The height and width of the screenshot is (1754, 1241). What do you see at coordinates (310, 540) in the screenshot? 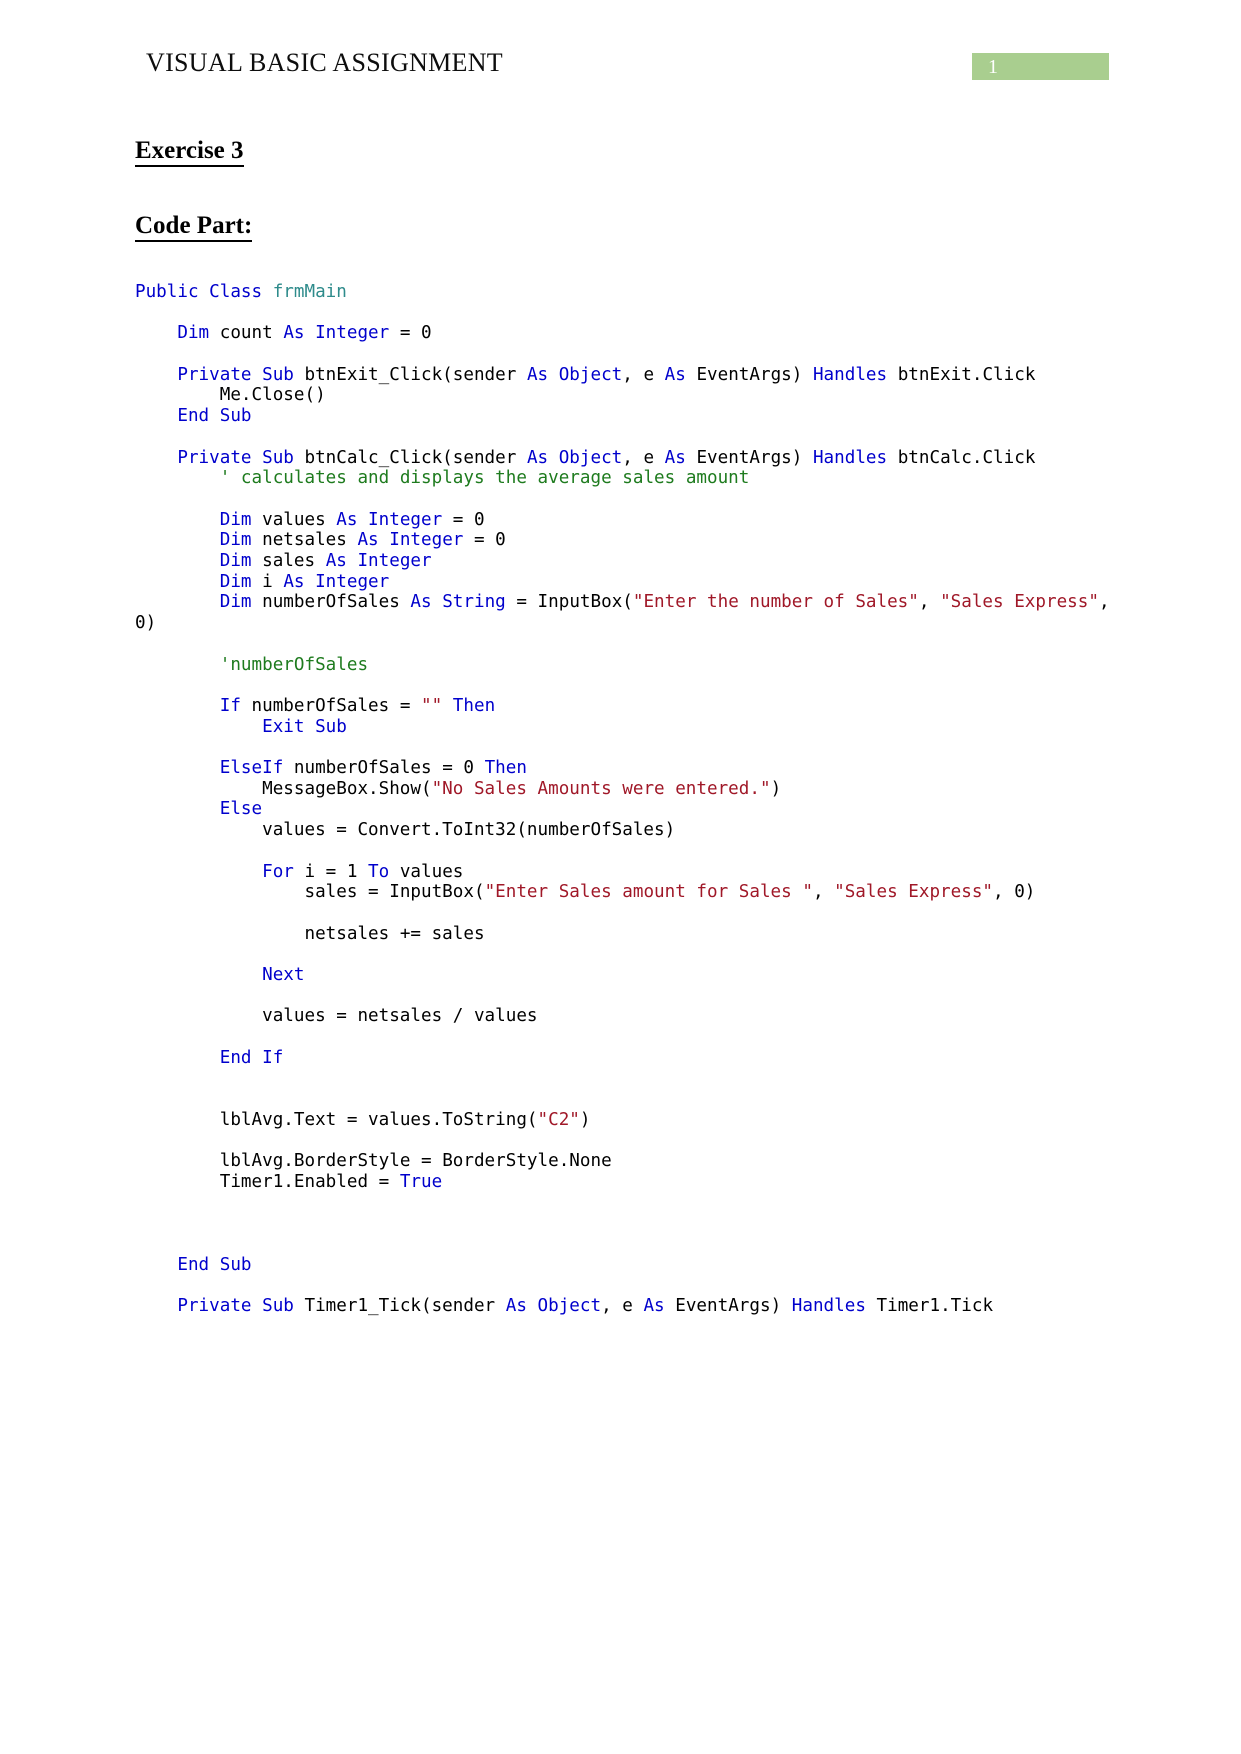
I see `code-token-txt: netsales` at bounding box center [310, 540].